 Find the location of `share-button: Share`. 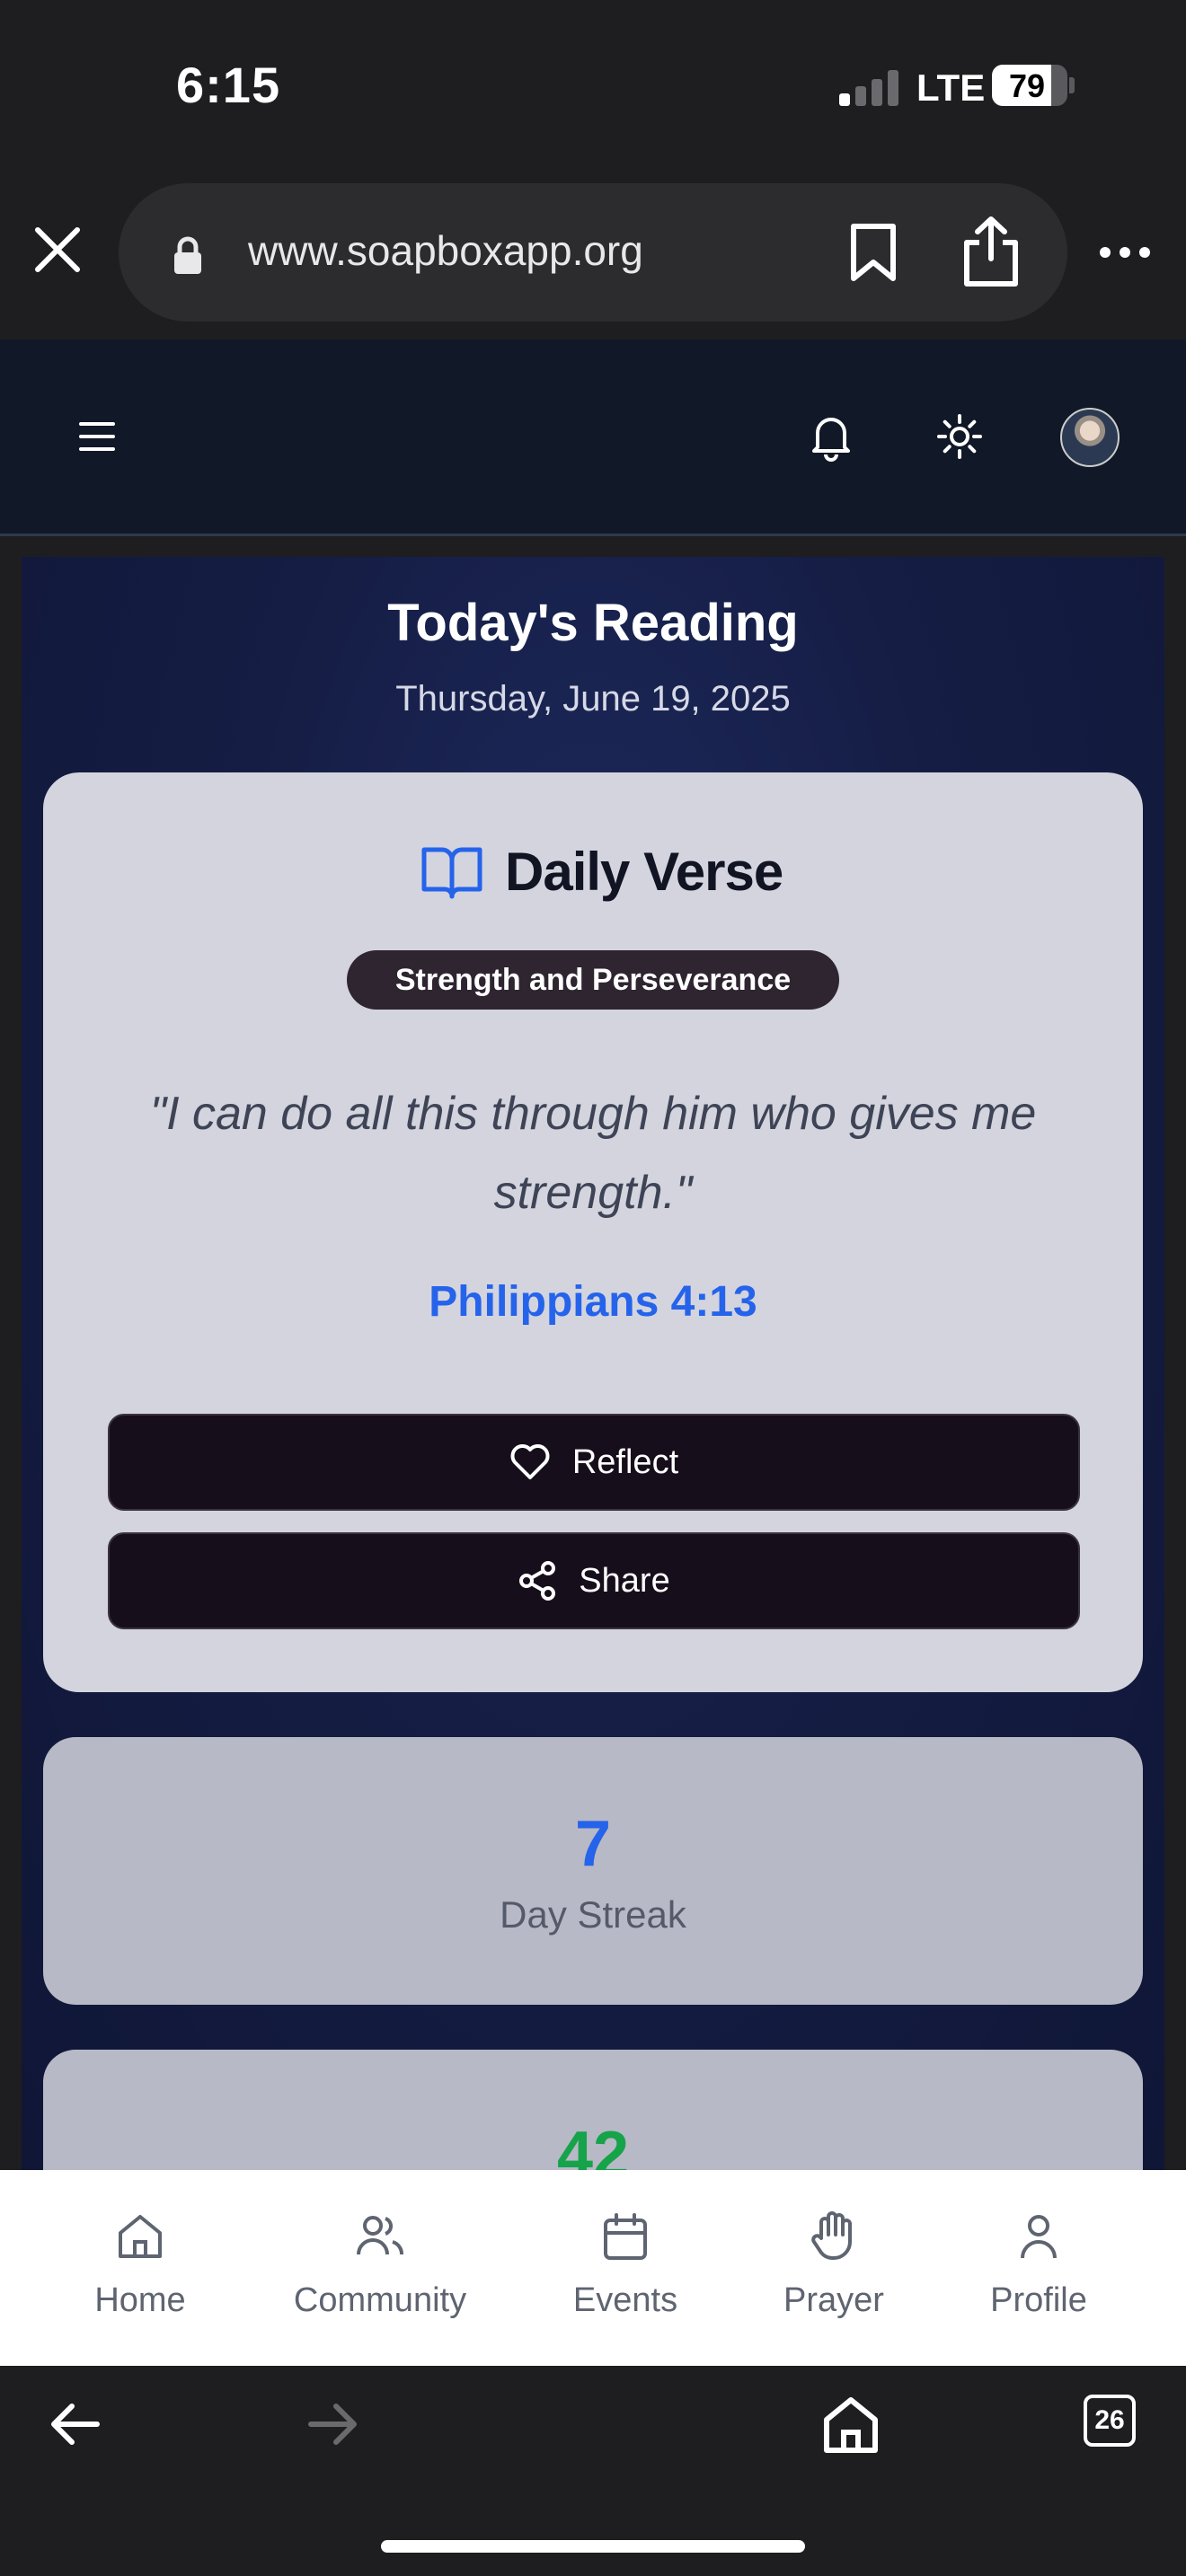

share-button: Share is located at coordinates (594, 1580).